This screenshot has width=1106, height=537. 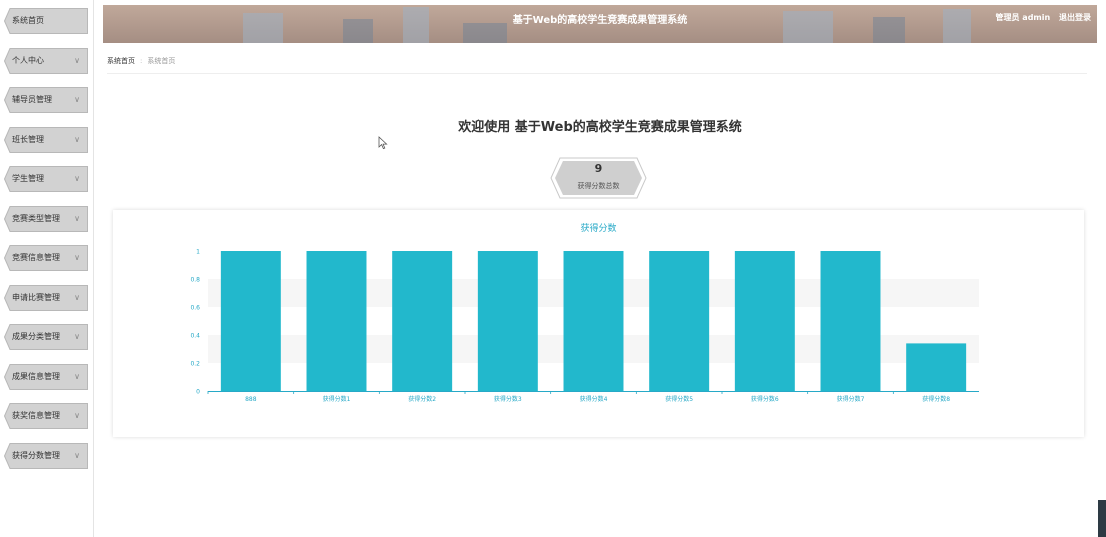 What do you see at coordinates (32, 99) in the screenshot?
I see `sidebar-item-label: 辅导员管理` at bounding box center [32, 99].